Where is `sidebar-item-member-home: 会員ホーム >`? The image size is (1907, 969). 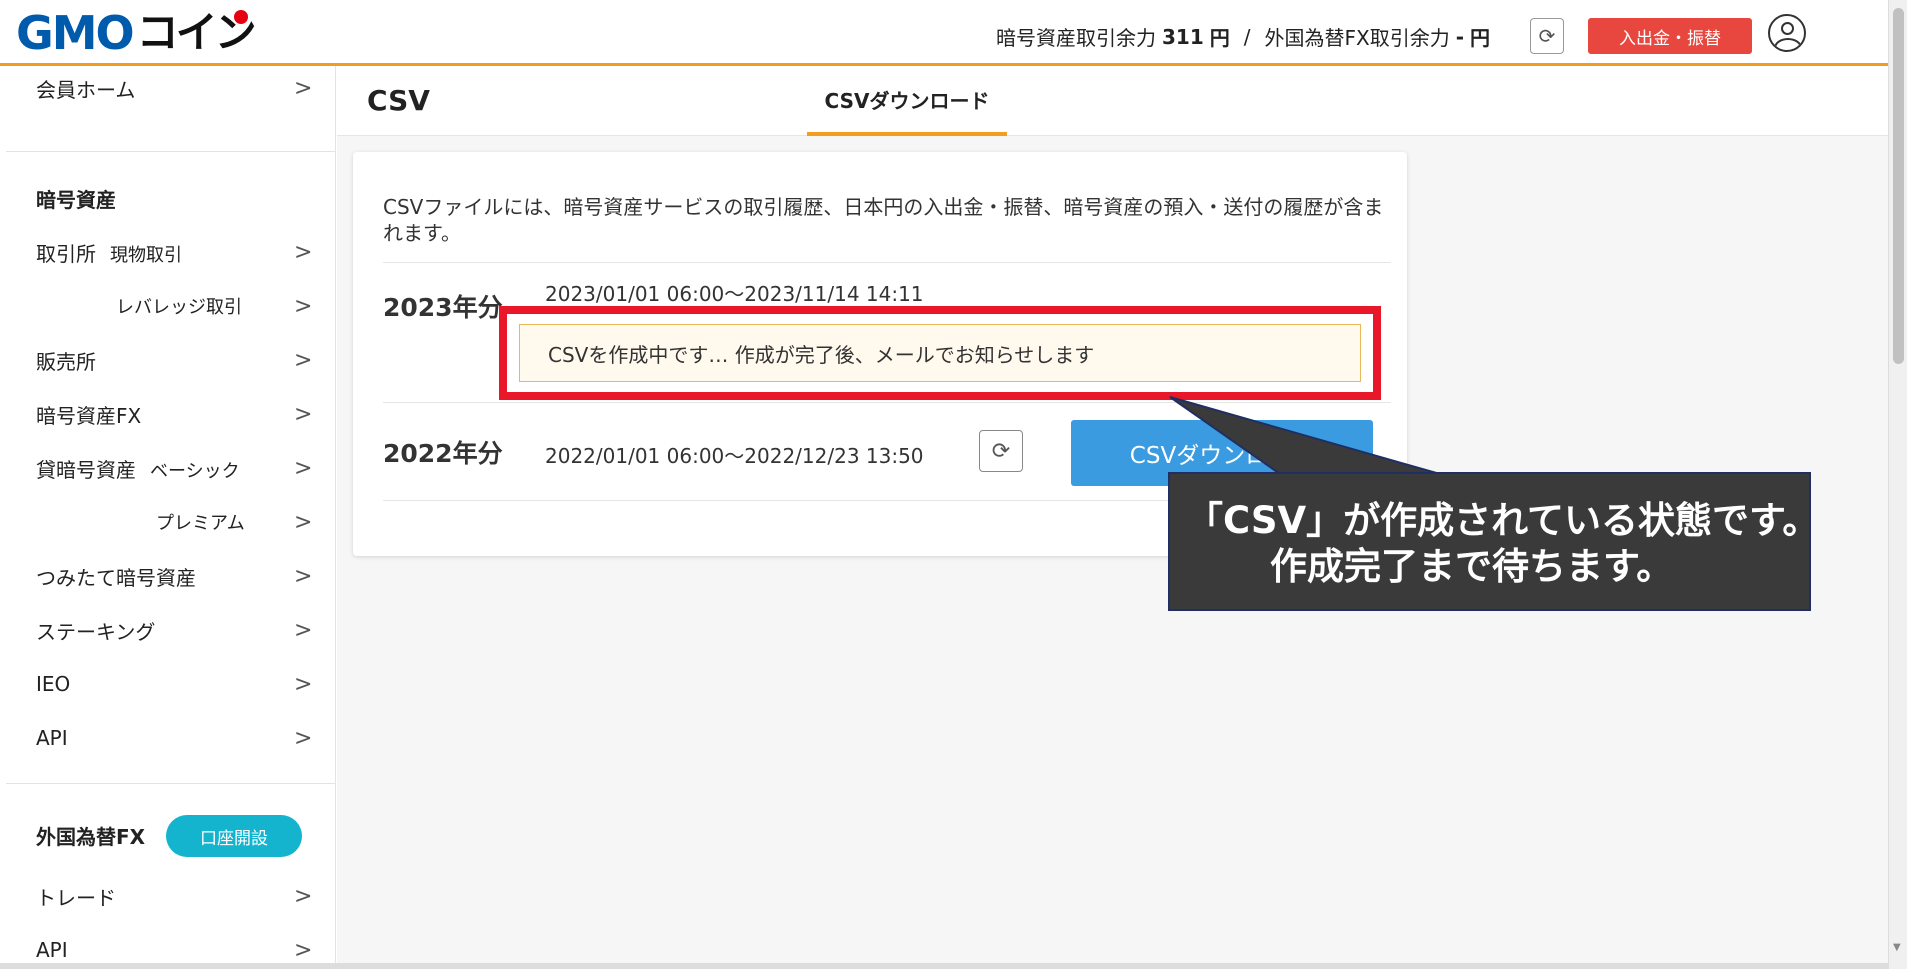 sidebar-item-member-home: 会員ホーム > is located at coordinates (171, 88).